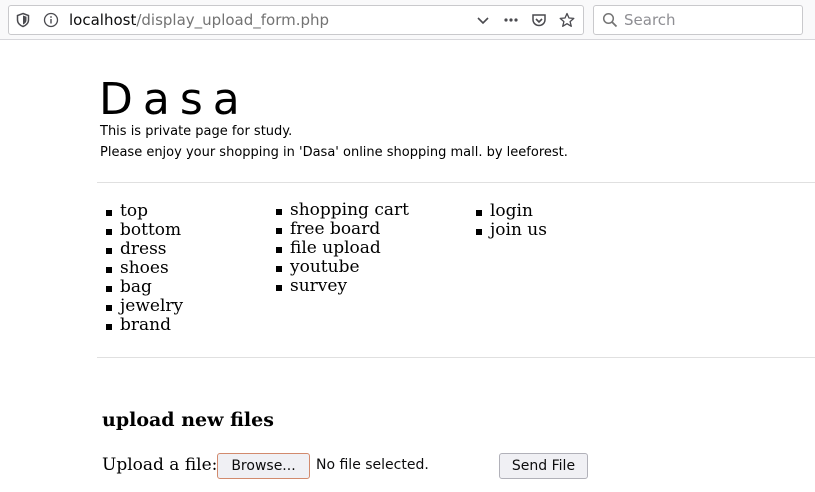 The height and width of the screenshot is (492, 815). I want to click on send-file-button: Send File, so click(543, 466).